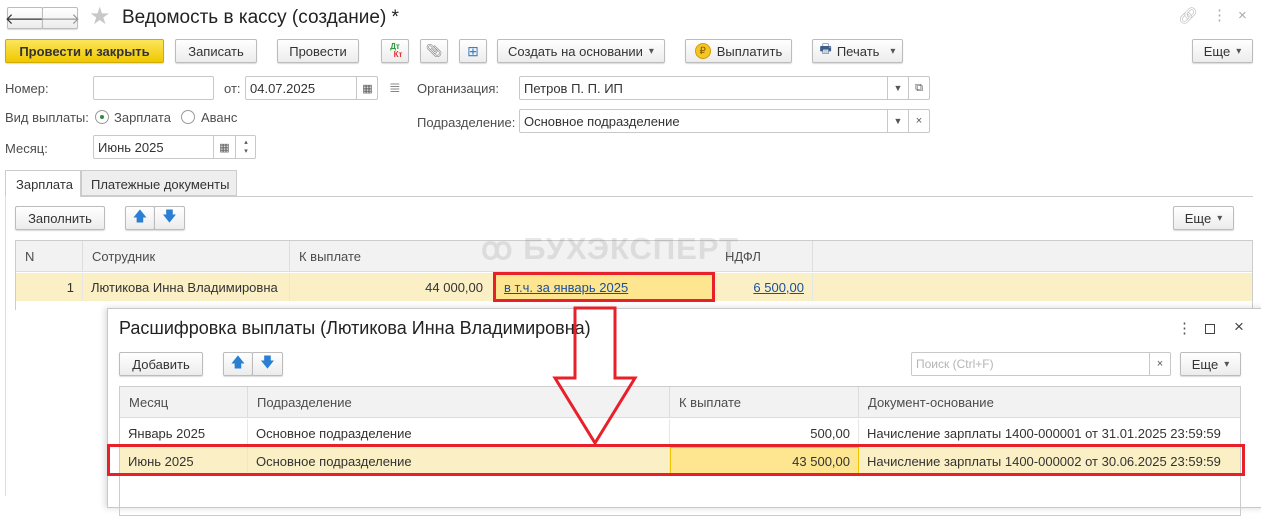 The width and height of the screenshot is (1261, 516). I want to click on open-icon: ⧉, so click(918, 88).